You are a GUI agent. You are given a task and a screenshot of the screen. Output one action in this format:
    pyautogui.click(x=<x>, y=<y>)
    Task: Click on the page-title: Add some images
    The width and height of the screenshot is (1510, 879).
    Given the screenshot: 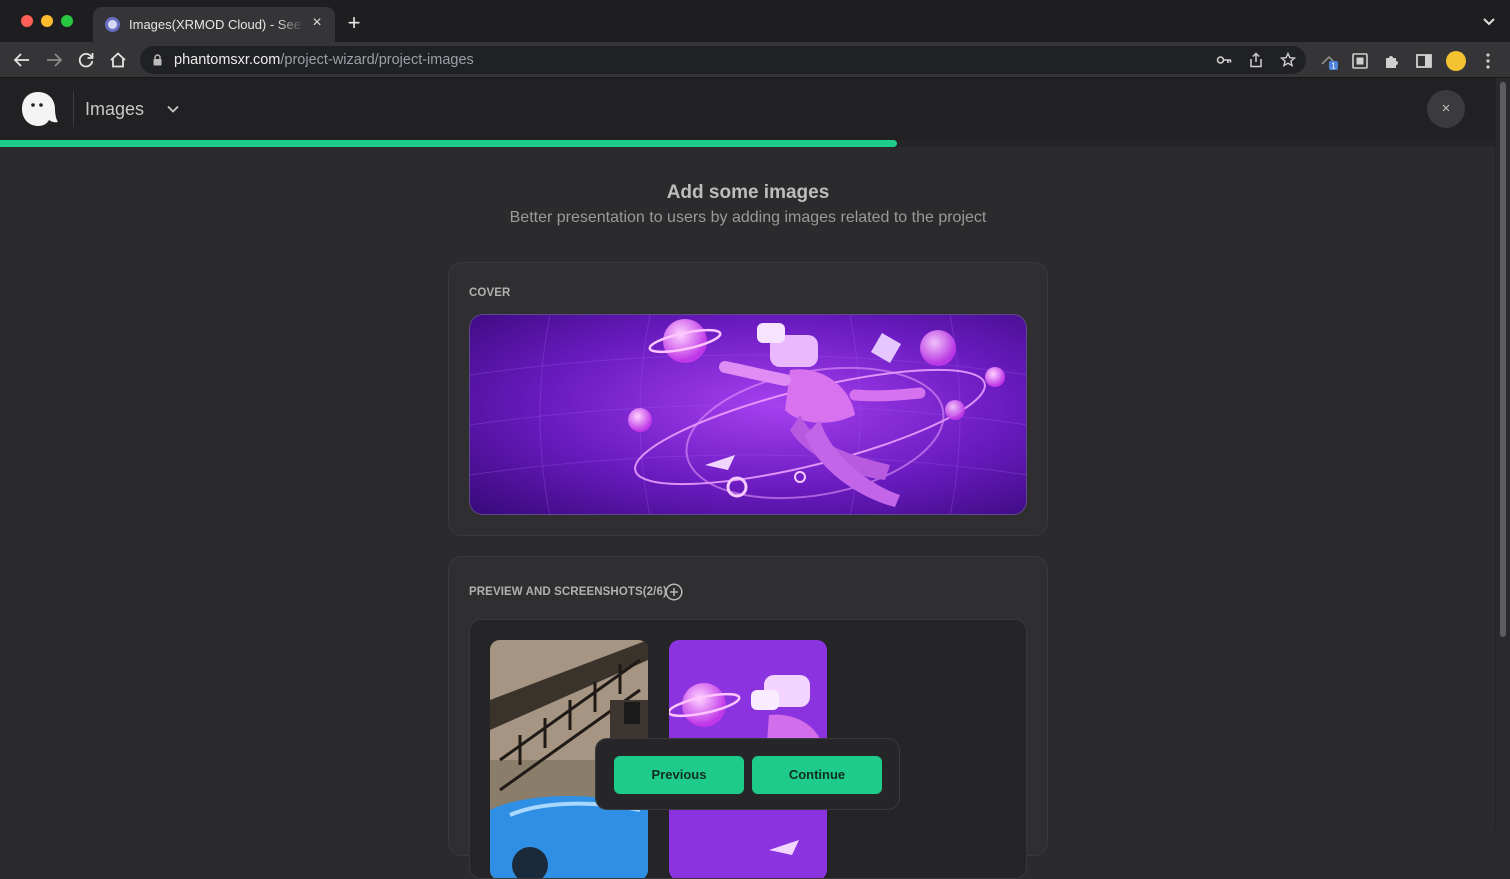 What is the action you would take?
    pyautogui.click(x=748, y=192)
    